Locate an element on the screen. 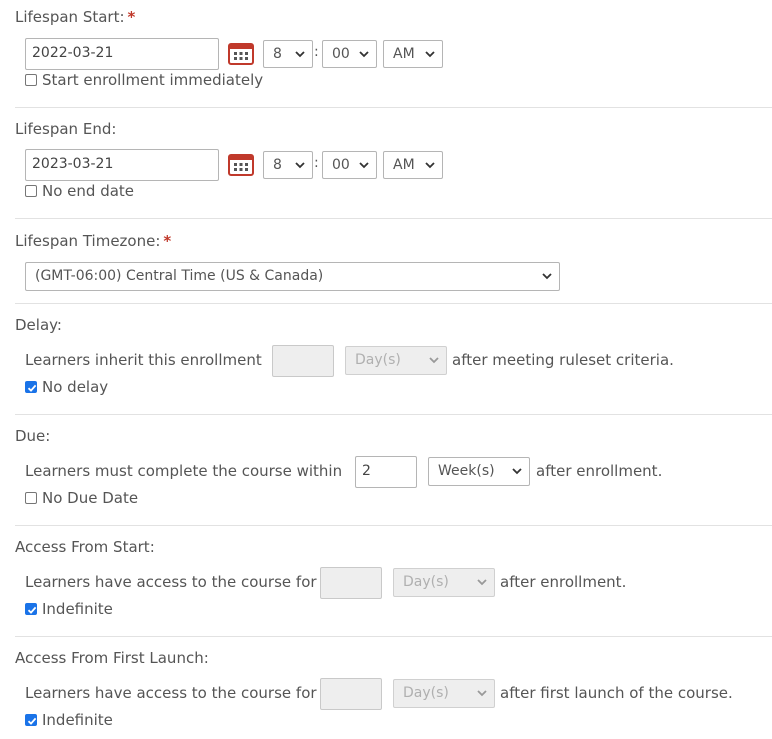 The width and height of the screenshot is (772, 739). access-launch-unit-select: Day(s) is located at coordinates (444, 693).